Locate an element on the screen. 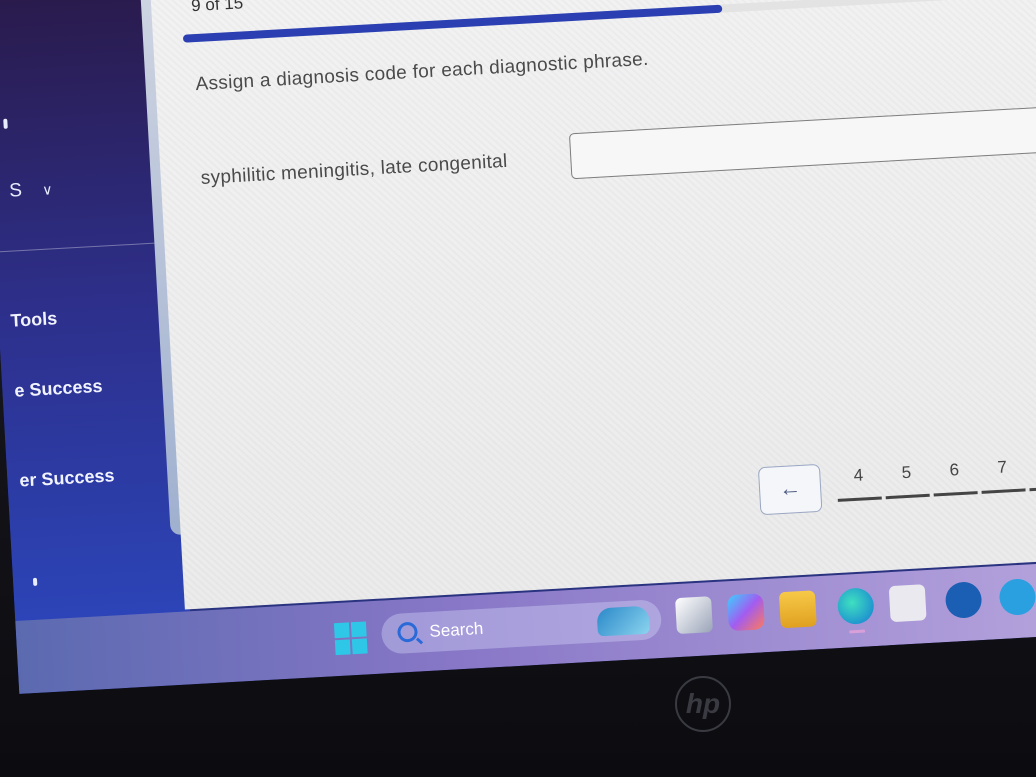 This screenshot has height=777, width=1036. taskbar-search: Search is located at coordinates (521, 626).